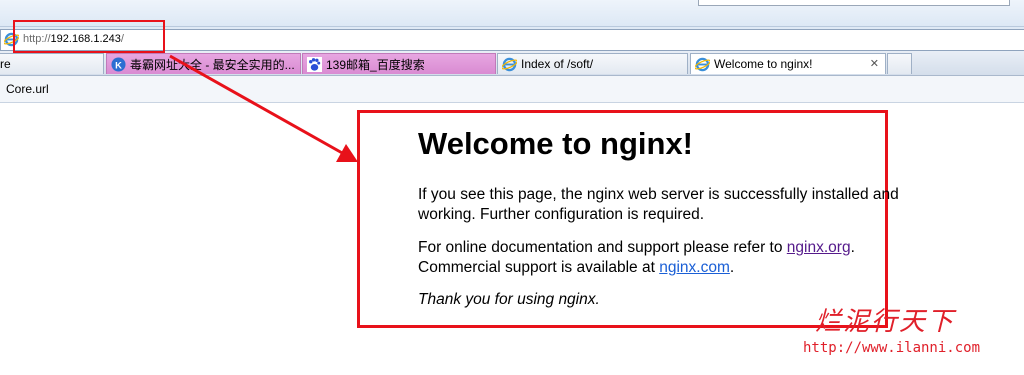 The image size is (1024, 375). I want to click on search-box, so click(854, 3).